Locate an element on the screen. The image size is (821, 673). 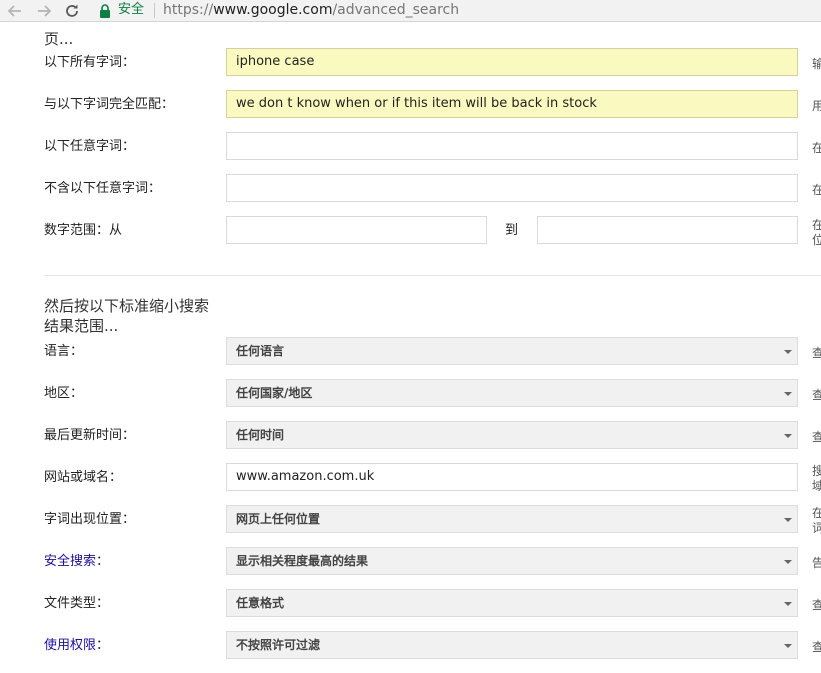
all-words-input: iphone case is located at coordinates (512, 62).